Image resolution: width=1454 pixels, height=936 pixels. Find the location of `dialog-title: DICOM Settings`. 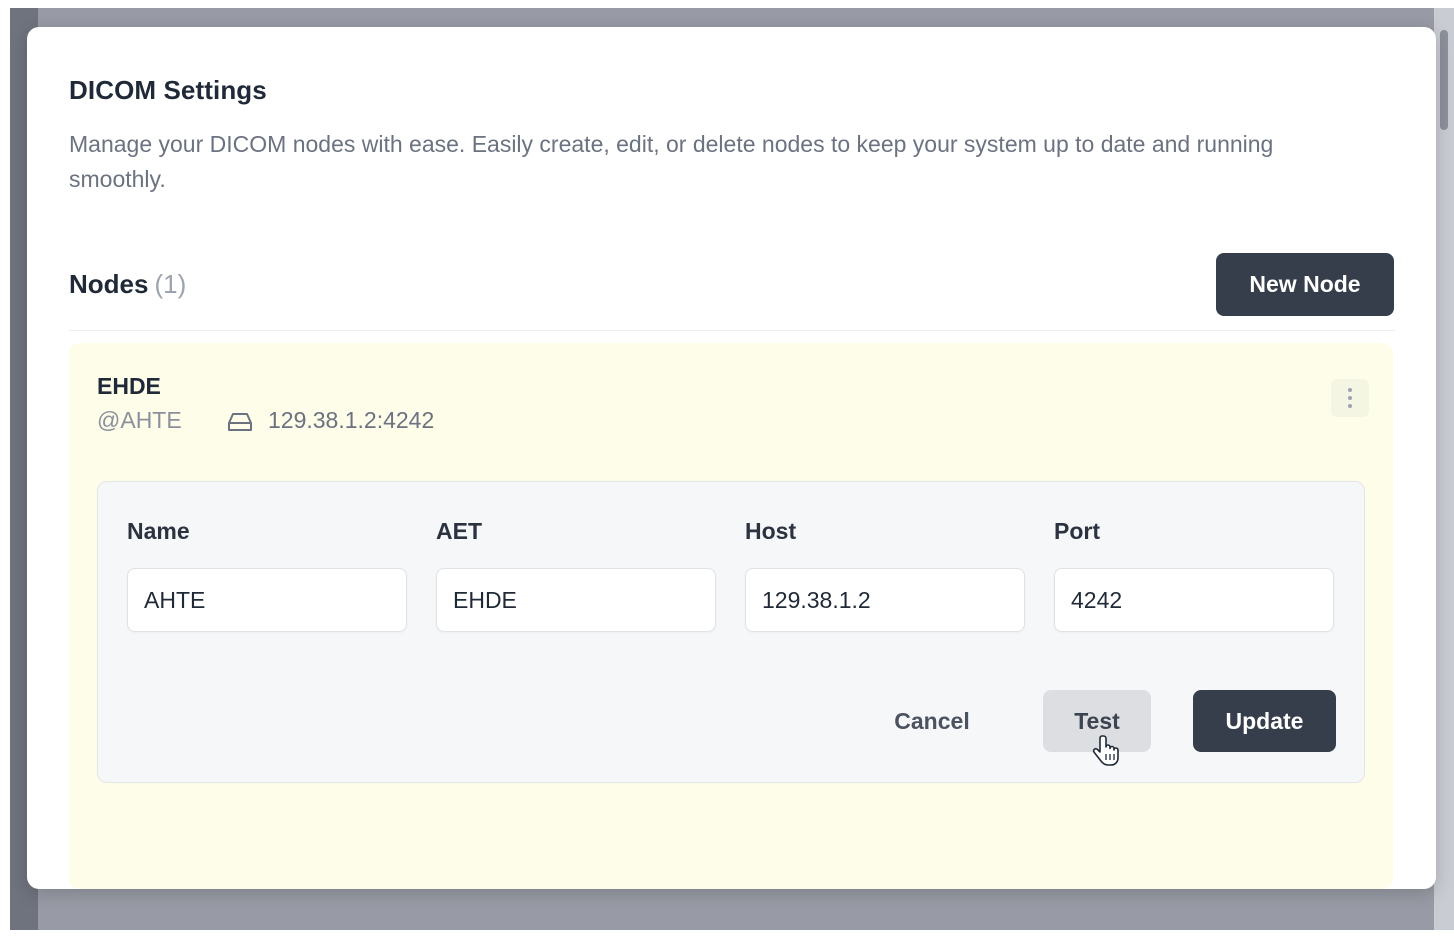

dialog-title: DICOM Settings is located at coordinates (168, 90).